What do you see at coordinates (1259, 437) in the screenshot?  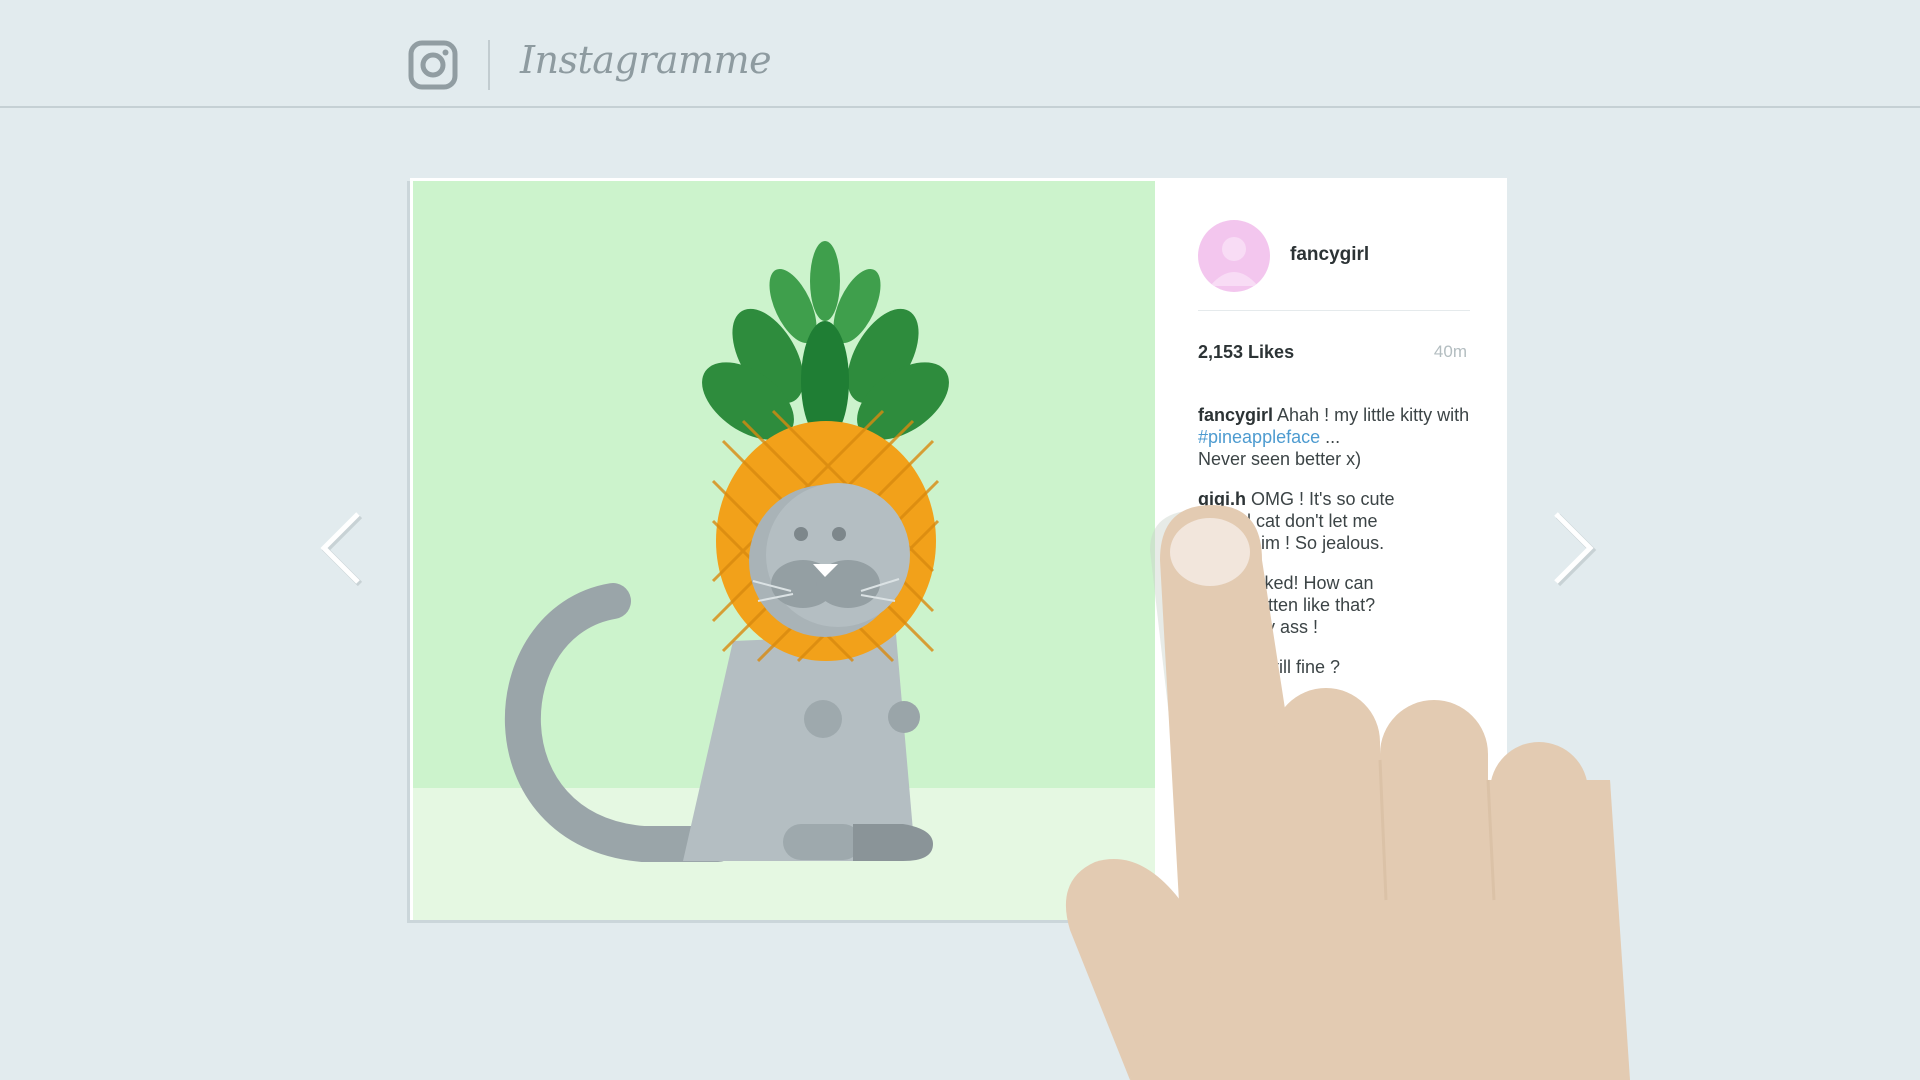 I see `hashtag-link: #pineappleface` at bounding box center [1259, 437].